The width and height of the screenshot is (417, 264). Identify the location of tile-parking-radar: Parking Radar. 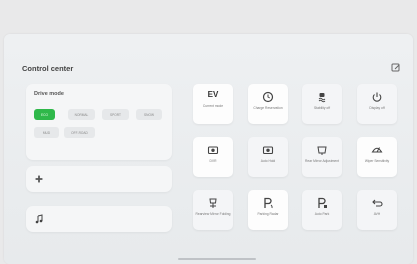
(268, 210).